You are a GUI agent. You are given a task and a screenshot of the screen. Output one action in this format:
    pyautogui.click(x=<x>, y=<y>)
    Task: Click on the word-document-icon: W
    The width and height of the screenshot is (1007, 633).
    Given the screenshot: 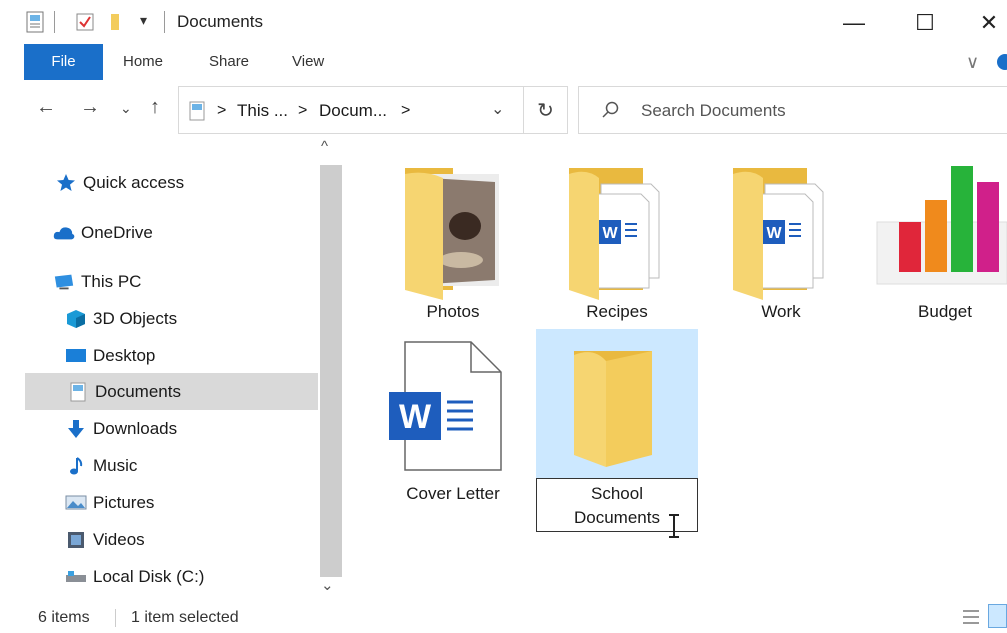 What is the action you would take?
    pyautogui.click(x=445, y=406)
    